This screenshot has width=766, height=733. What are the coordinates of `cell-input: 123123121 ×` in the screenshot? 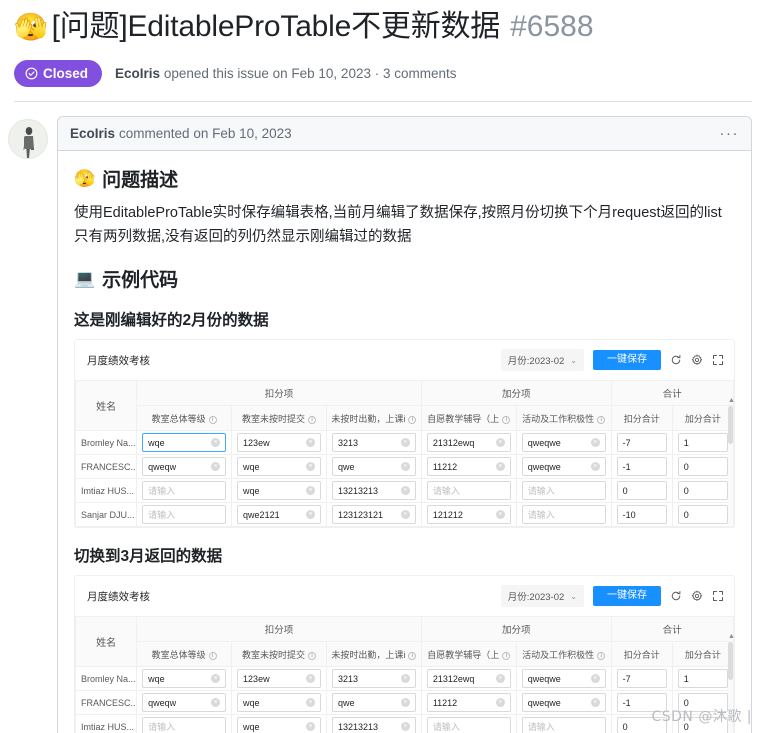 It's located at (373, 515).